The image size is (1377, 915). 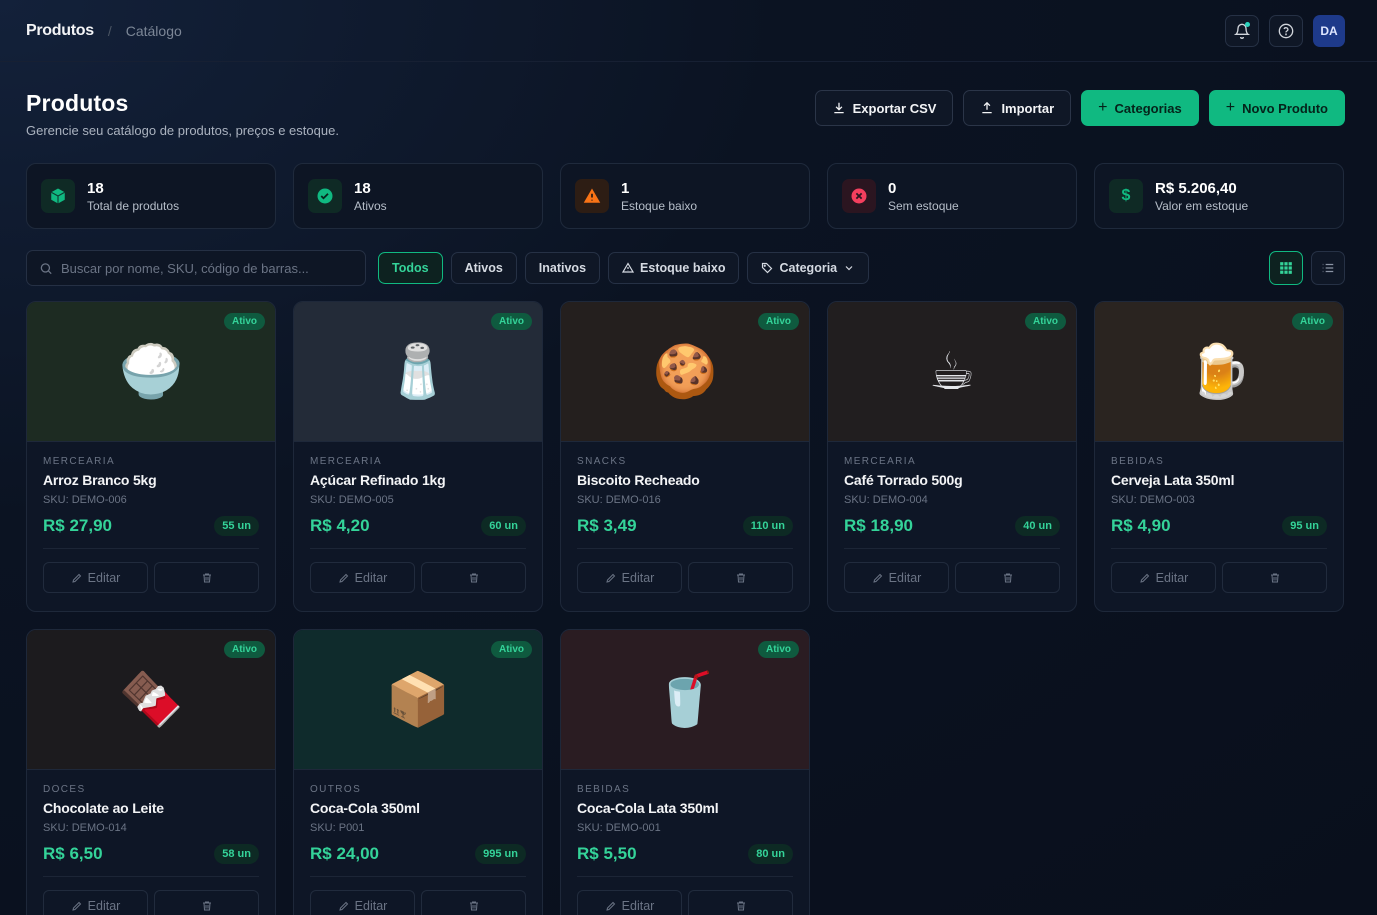 I want to click on dollar-icon: $, so click(x=1126, y=196).